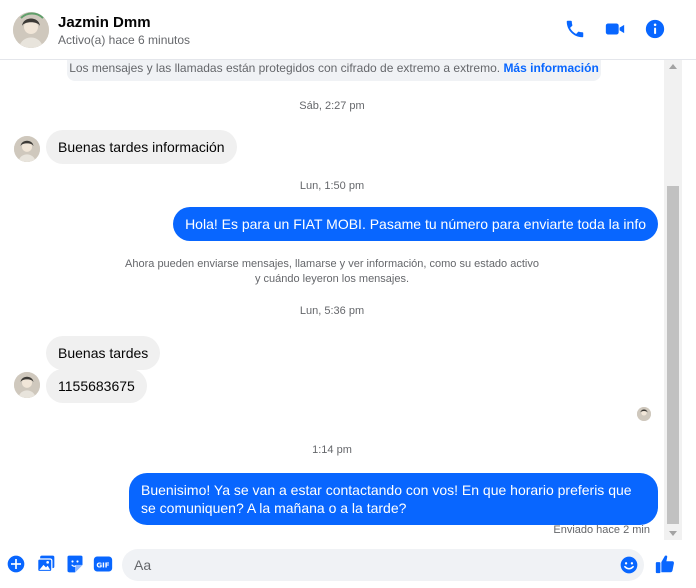 The height and width of the screenshot is (588, 696). Describe the element at coordinates (332, 311) in the screenshot. I see `timestamp: Lun, 5:36 pm` at that location.